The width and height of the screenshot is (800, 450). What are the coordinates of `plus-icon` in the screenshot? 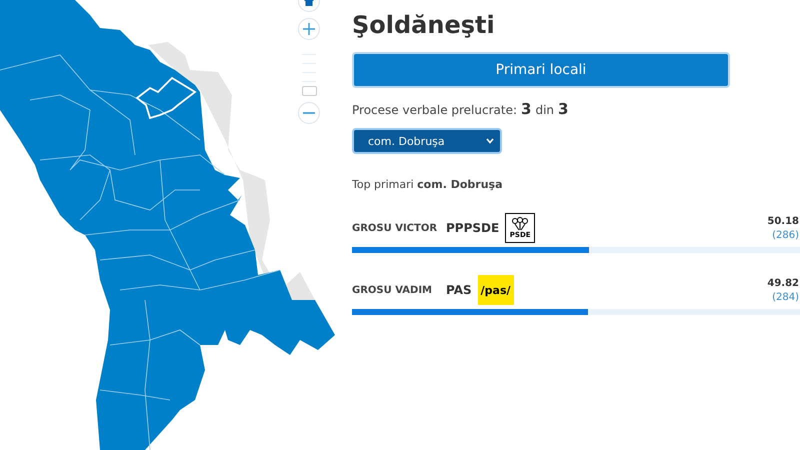 It's located at (309, 29).